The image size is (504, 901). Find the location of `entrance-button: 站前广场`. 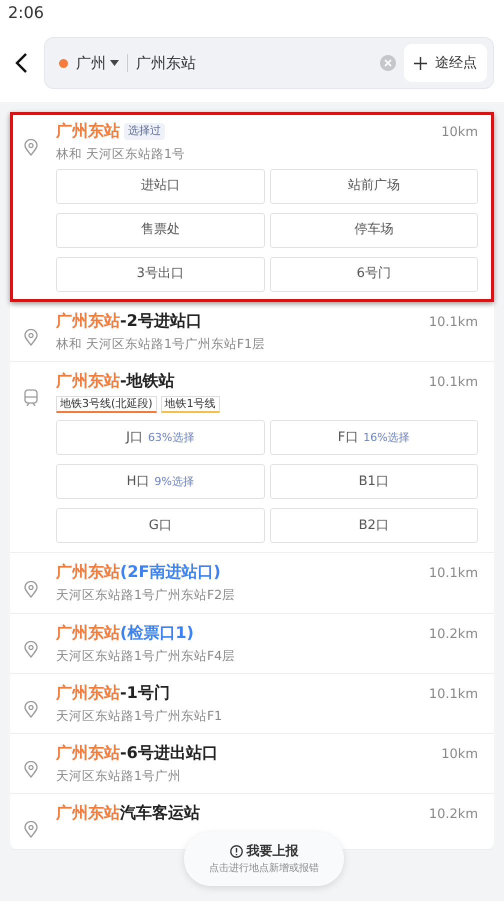

entrance-button: 站前广场 is located at coordinates (374, 186).